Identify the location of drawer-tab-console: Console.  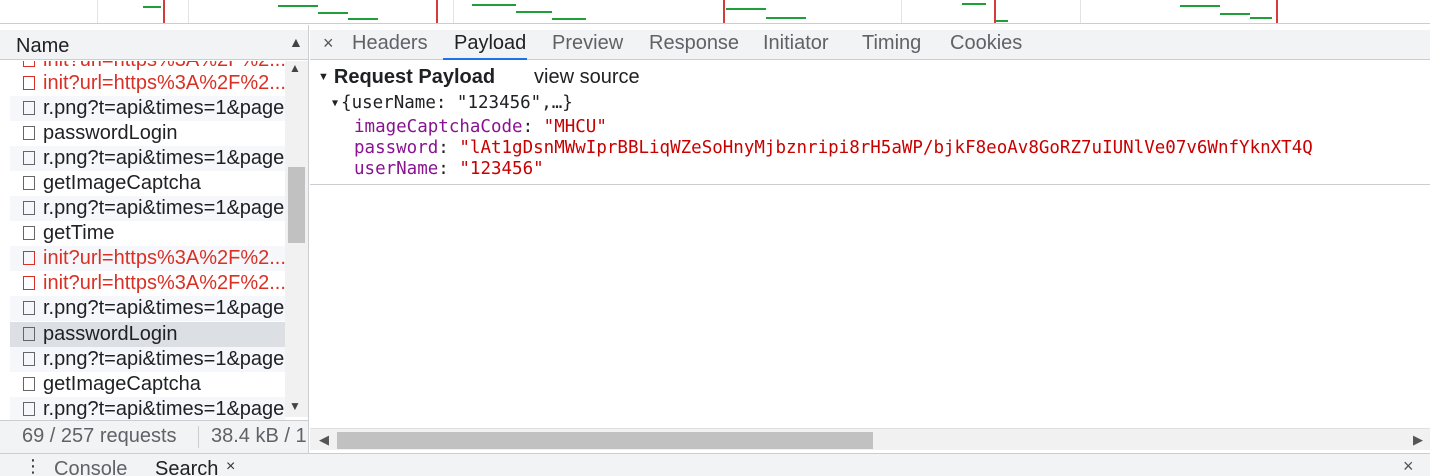
(90, 467).